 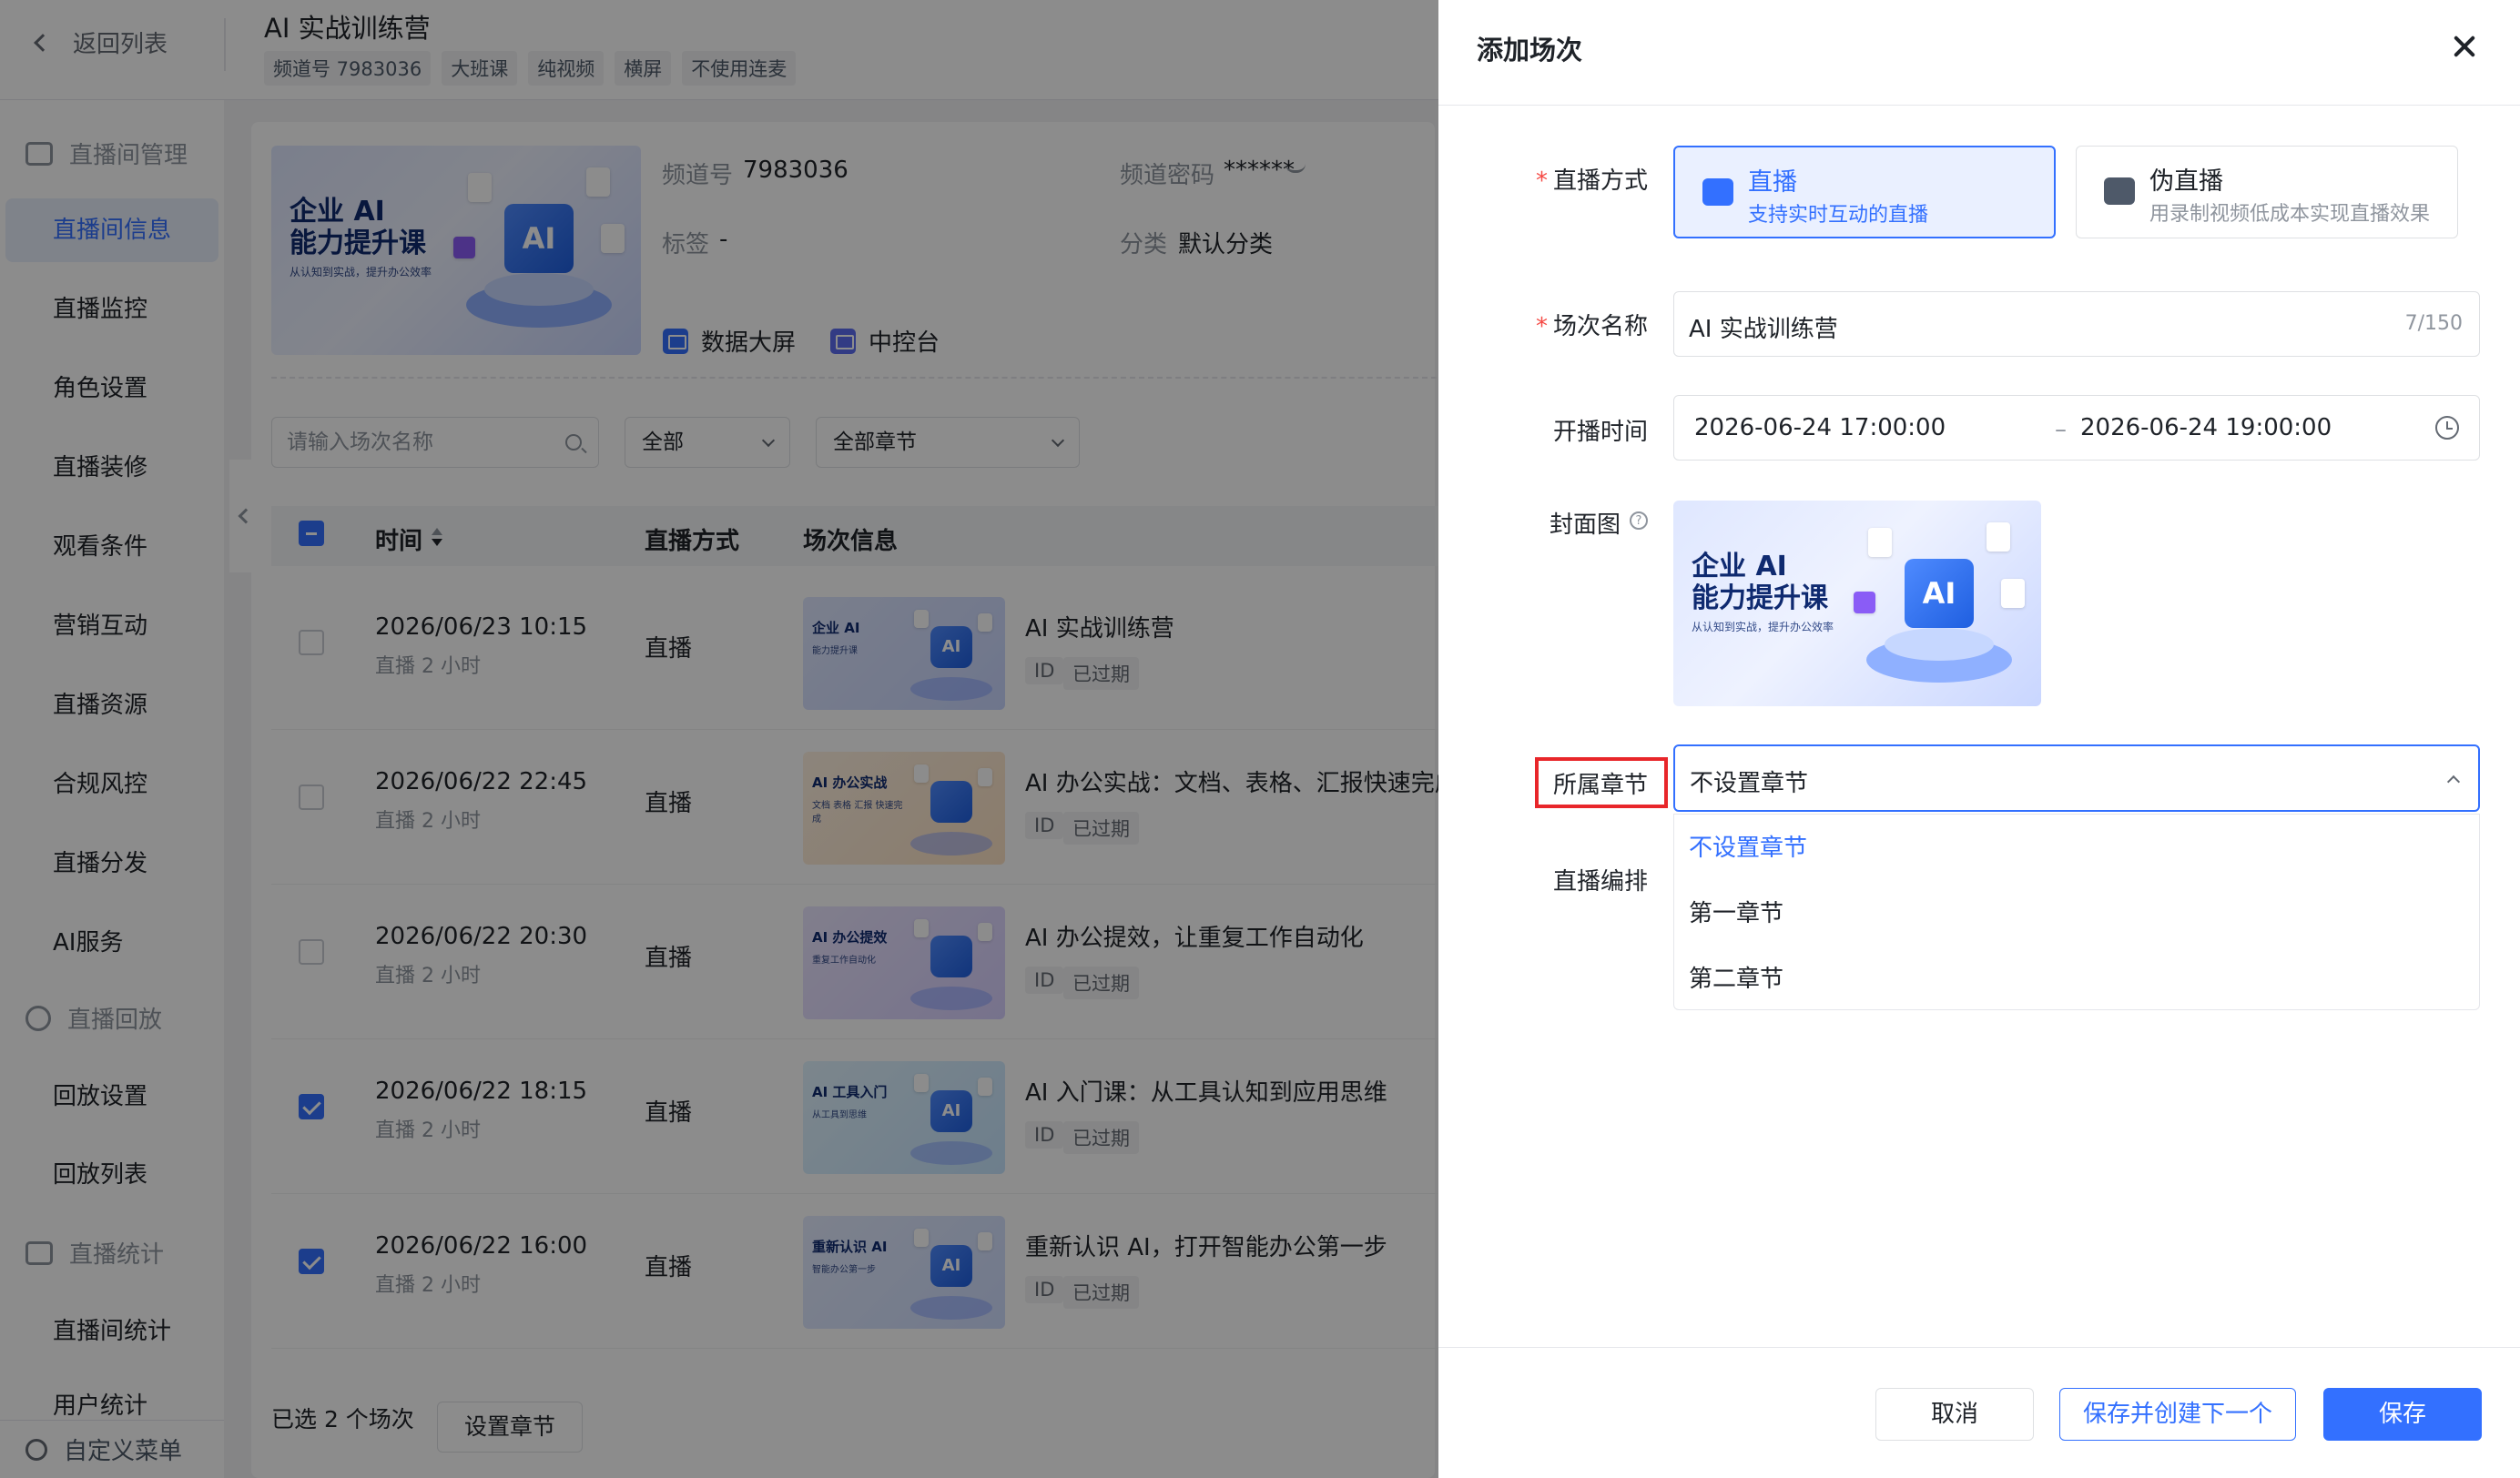 What do you see at coordinates (2076, 324) in the screenshot?
I see `session-name-input: AI 实战训练营 7/150` at bounding box center [2076, 324].